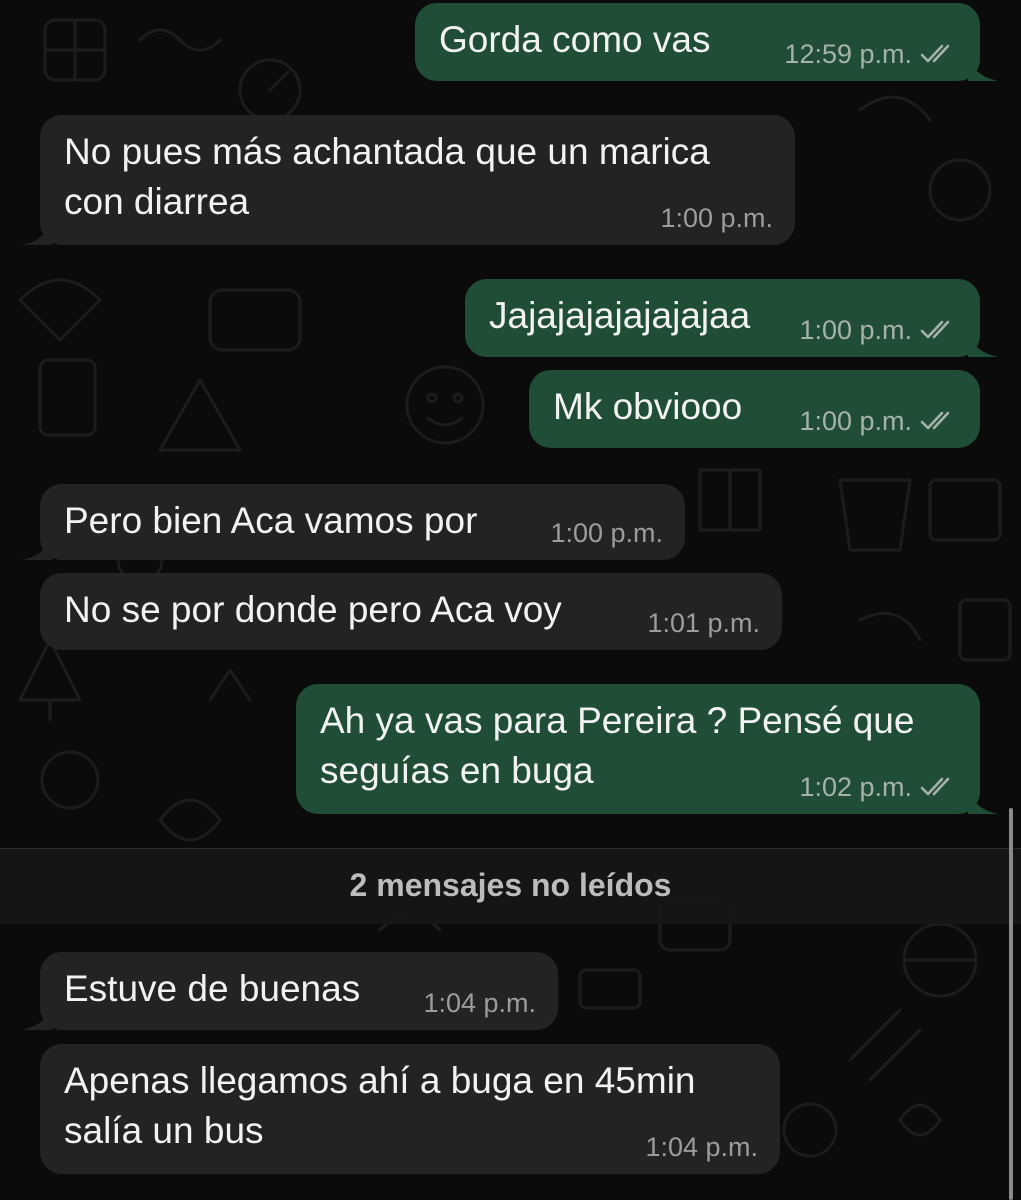 The image size is (1021, 1200). I want to click on message-meta: 12:59 p.m., so click(871, 54).